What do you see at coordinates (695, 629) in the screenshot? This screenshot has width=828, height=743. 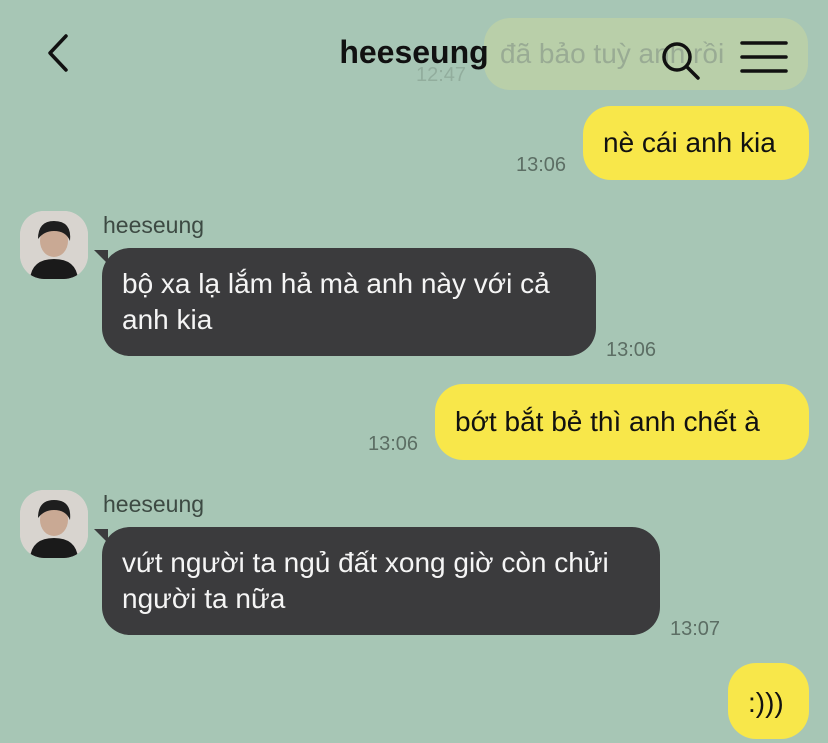 I see `message-time: 13:07` at bounding box center [695, 629].